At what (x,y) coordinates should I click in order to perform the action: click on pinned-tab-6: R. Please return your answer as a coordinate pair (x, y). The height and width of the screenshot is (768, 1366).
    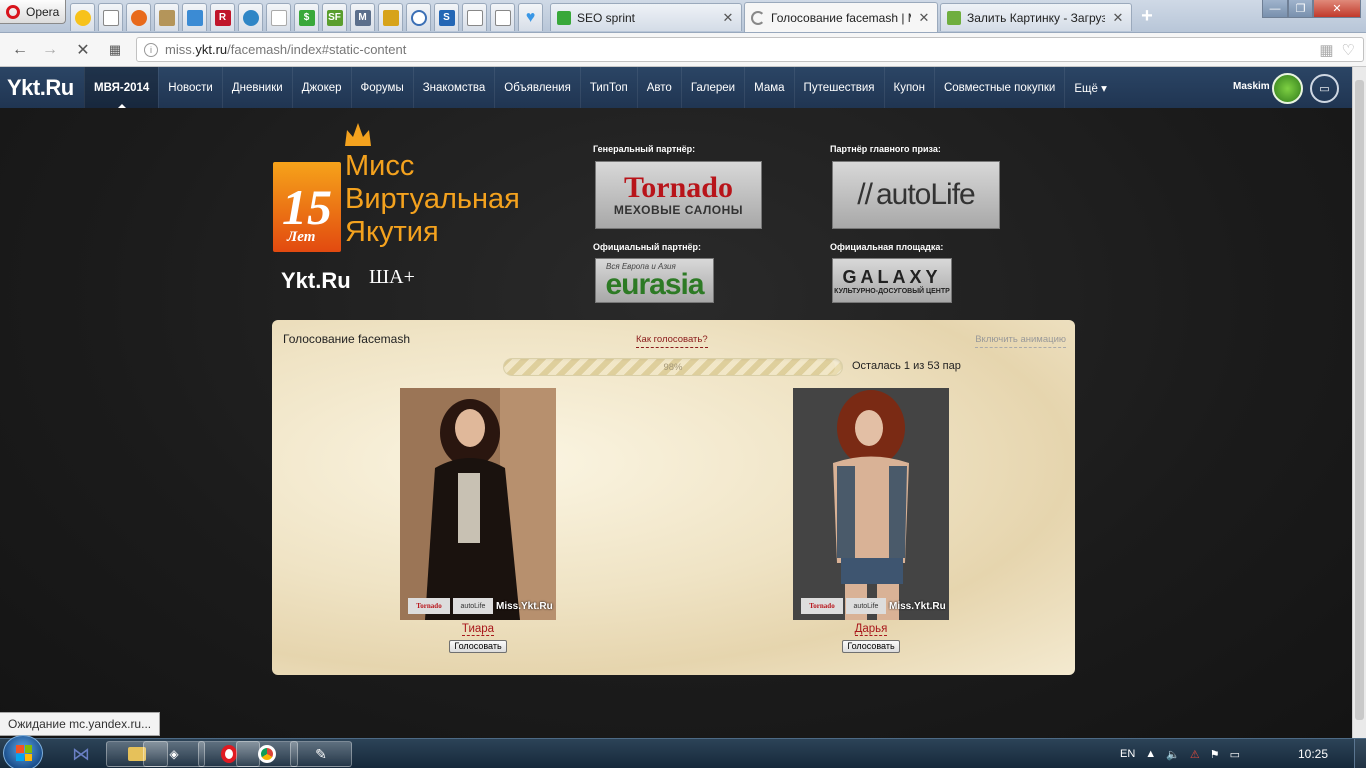
    Looking at the image, I should click on (222, 17).